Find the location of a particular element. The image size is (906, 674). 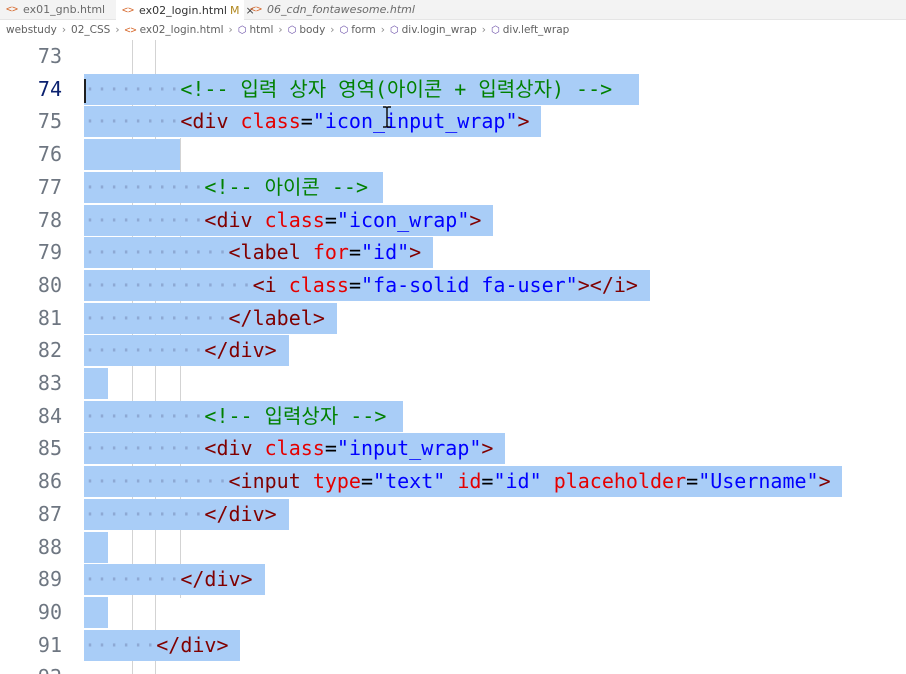

code-line: 78 ··········<div class="icon_wrap"> is located at coordinates (453, 220).